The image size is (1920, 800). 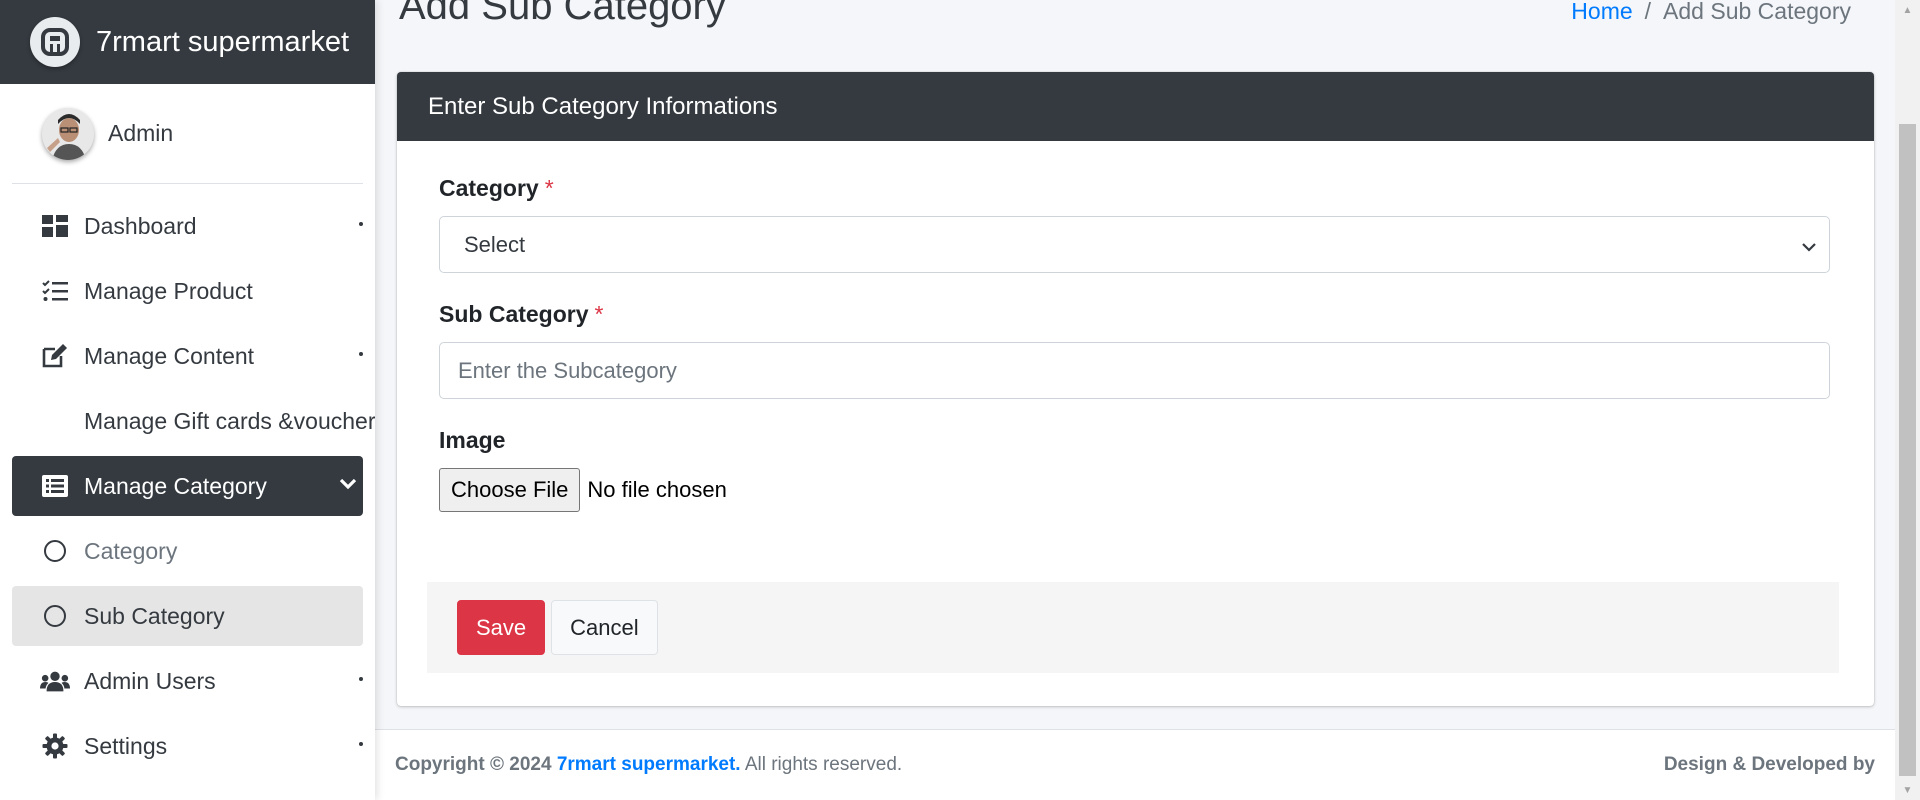 What do you see at coordinates (55, 356) in the screenshot?
I see `edit-icon` at bounding box center [55, 356].